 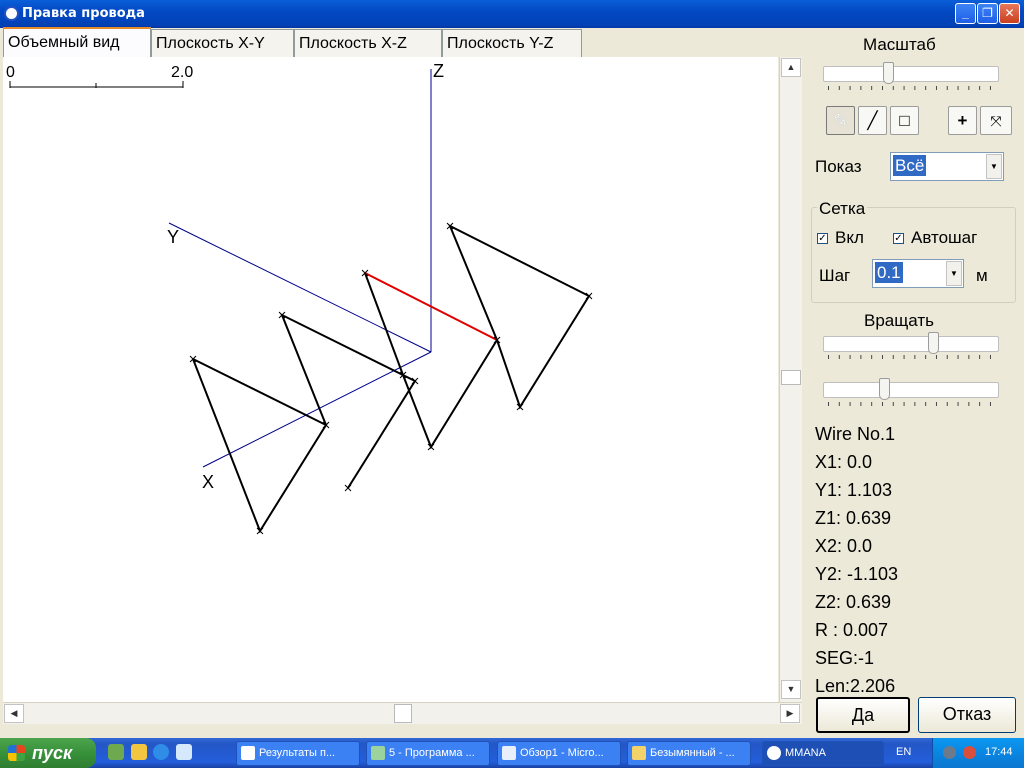 I want to click on grid-group-label: Сетка, so click(x=842, y=209).